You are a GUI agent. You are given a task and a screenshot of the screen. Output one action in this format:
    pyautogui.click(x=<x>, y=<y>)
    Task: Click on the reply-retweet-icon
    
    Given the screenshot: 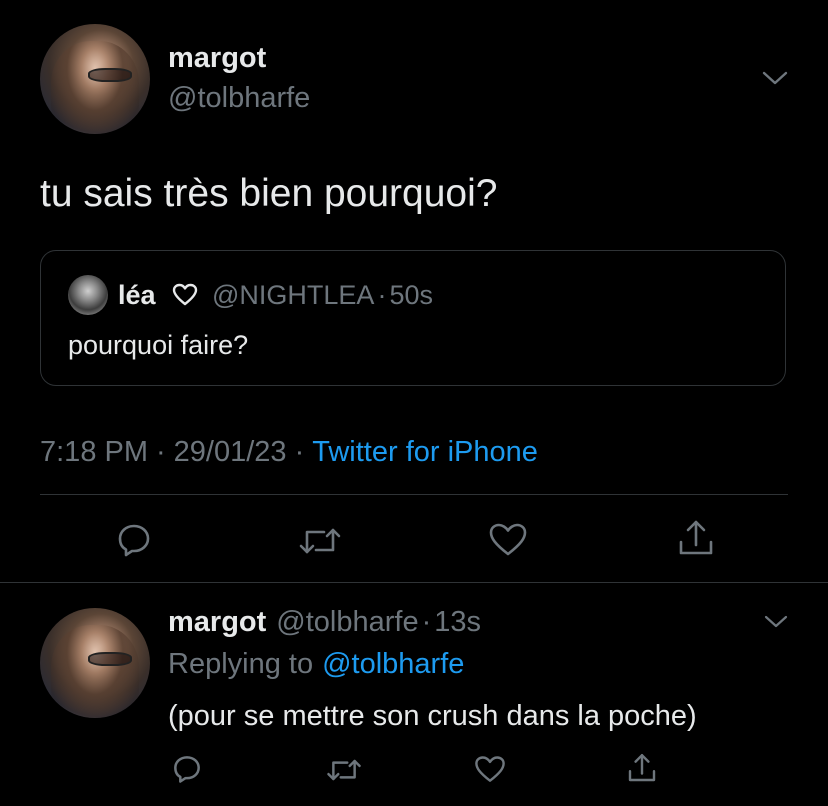 What is the action you would take?
    pyautogui.click(x=344, y=770)
    